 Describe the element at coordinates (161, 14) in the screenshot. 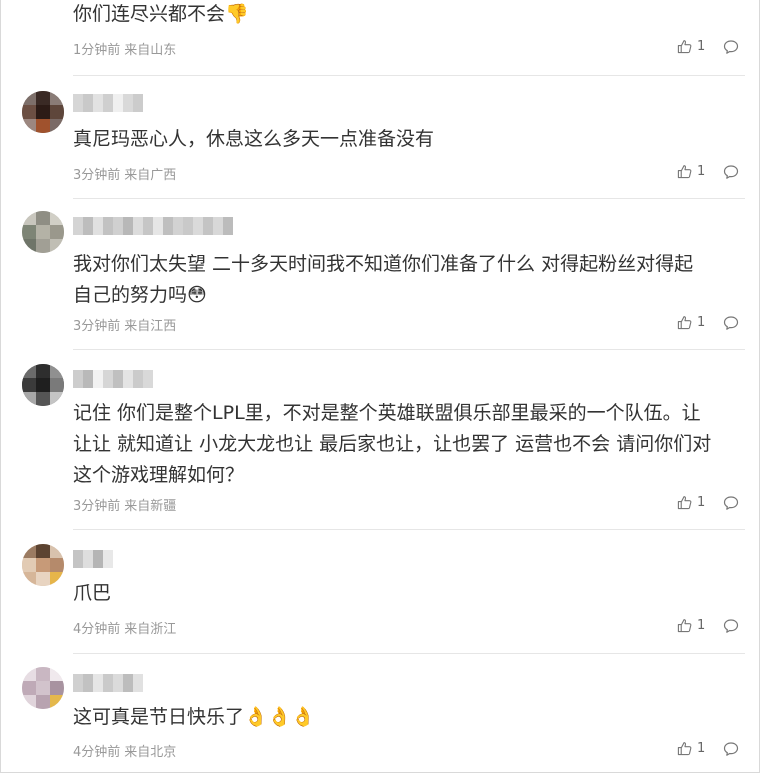

I see `comment-text: 你们连尽兴都不会👎` at that location.